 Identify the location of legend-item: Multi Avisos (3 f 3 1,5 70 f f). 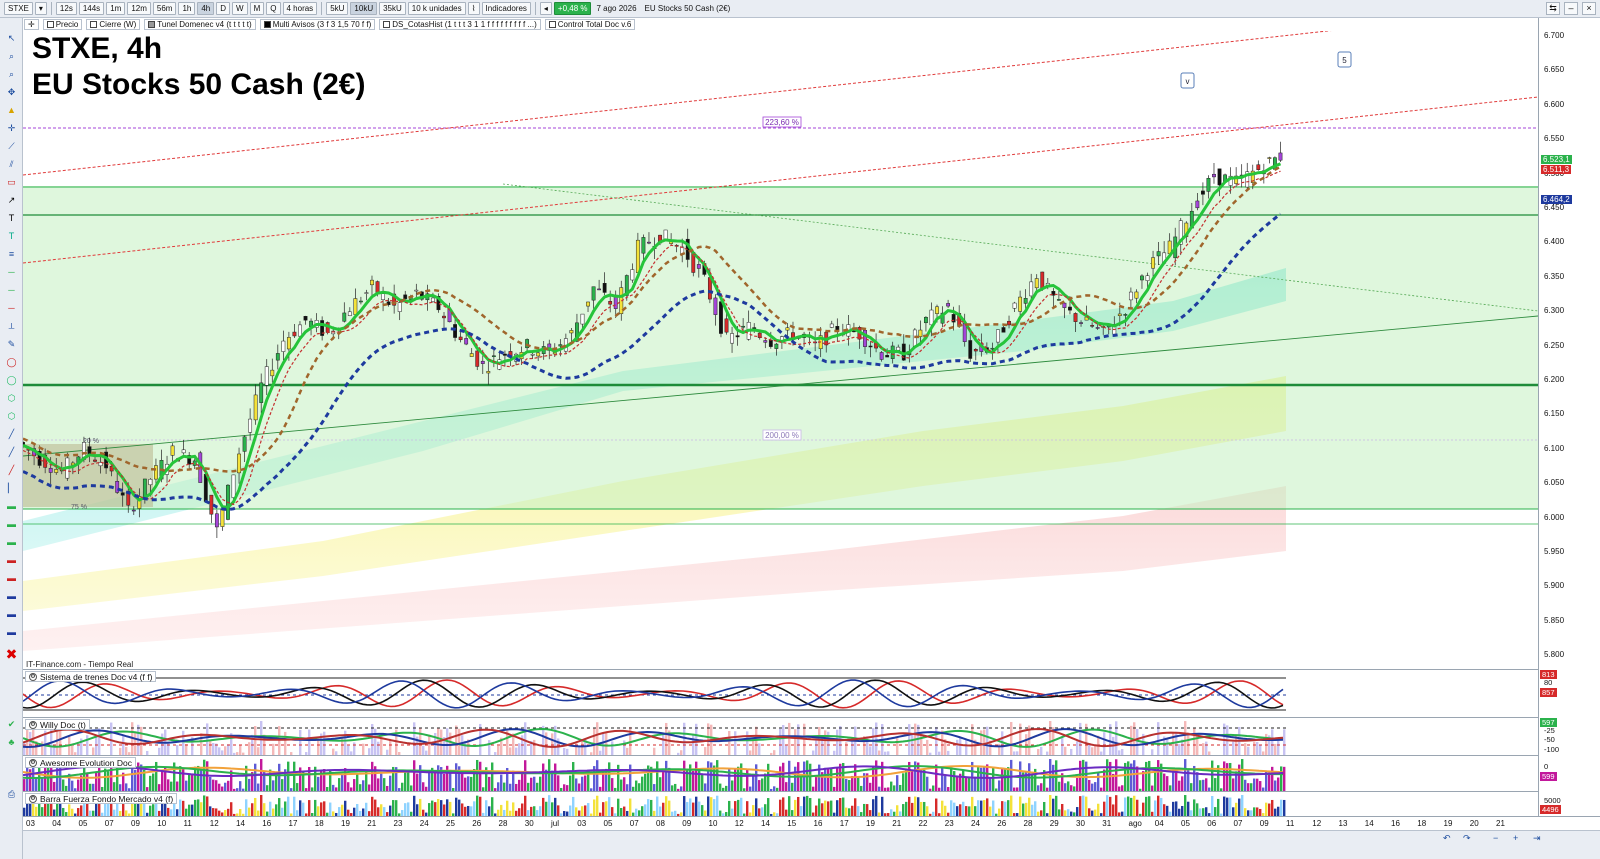
(317, 24).